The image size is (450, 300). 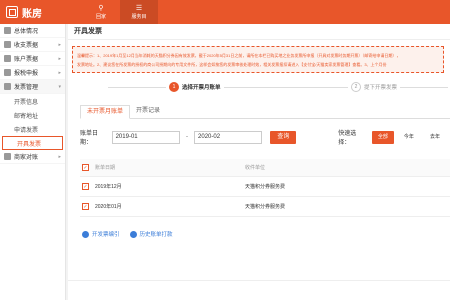 What do you see at coordinates (32, 115) in the screenshot?
I see `sidebar-subitem-mail-address: 邮寄地址` at bounding box center [32, 115].